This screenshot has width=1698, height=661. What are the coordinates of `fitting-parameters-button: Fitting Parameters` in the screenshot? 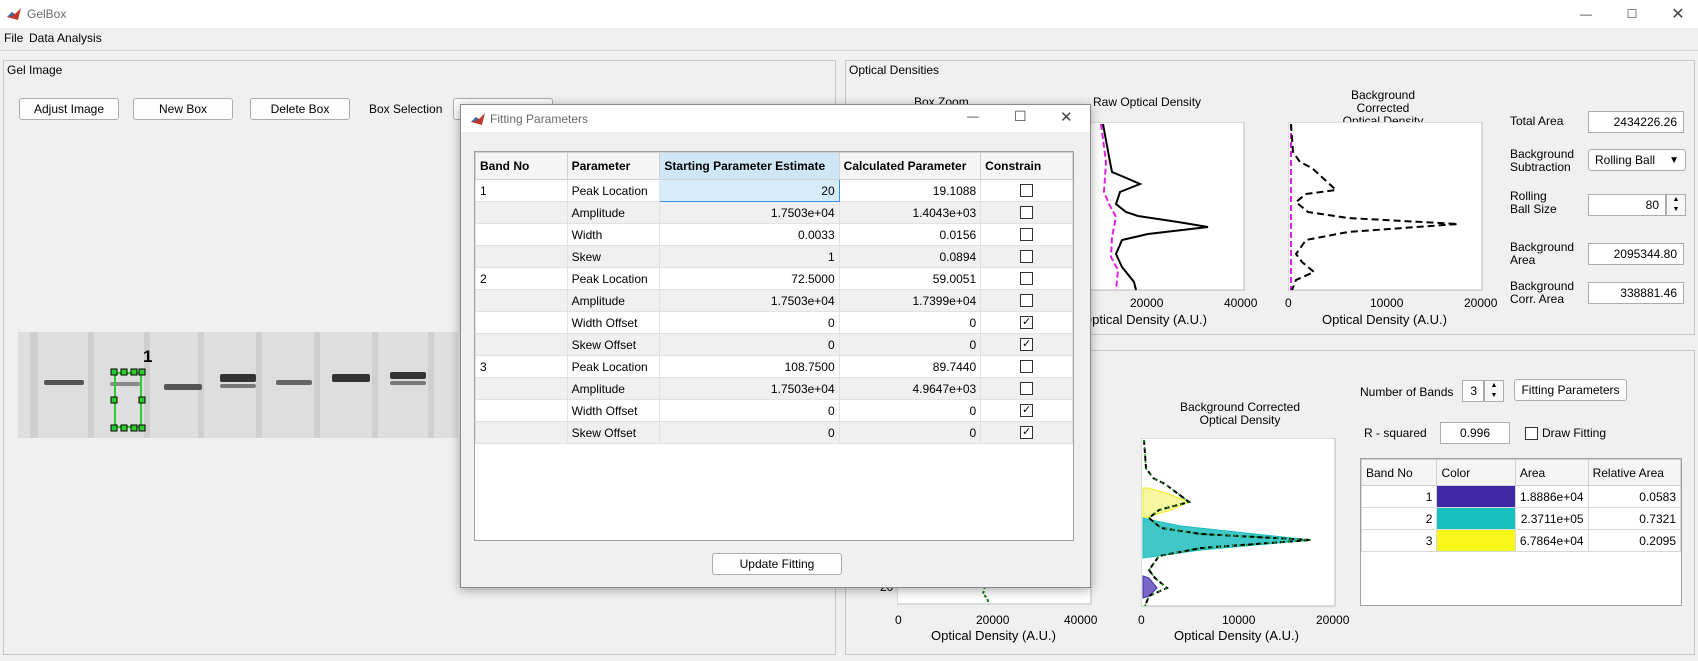 It's located at (1570, 390).